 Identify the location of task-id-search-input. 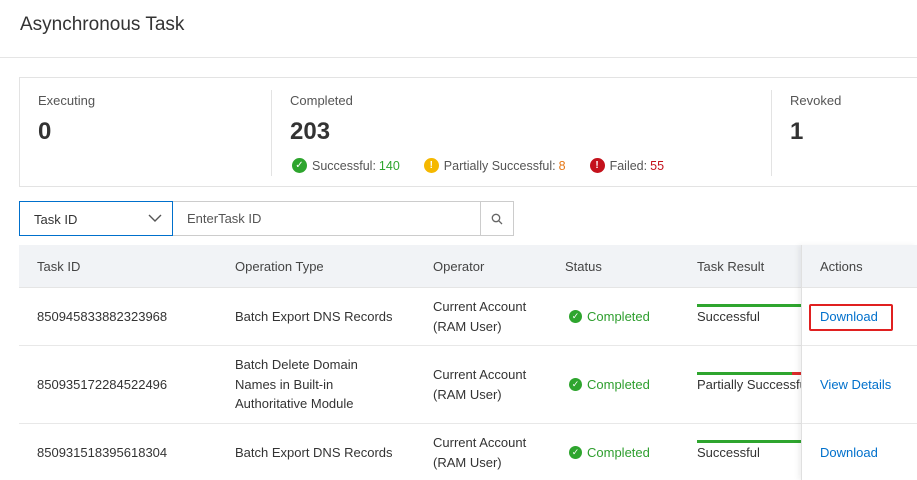
(327, 218).